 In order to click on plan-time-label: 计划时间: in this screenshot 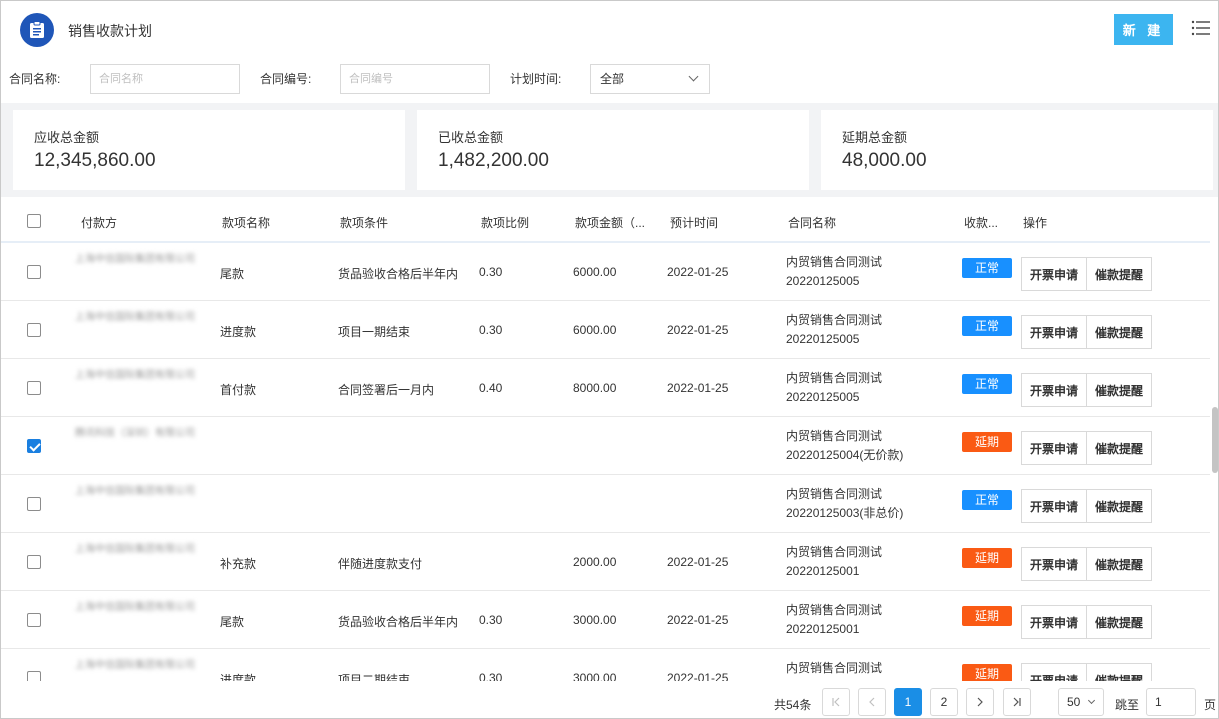, I will do `click(536, 79)`.